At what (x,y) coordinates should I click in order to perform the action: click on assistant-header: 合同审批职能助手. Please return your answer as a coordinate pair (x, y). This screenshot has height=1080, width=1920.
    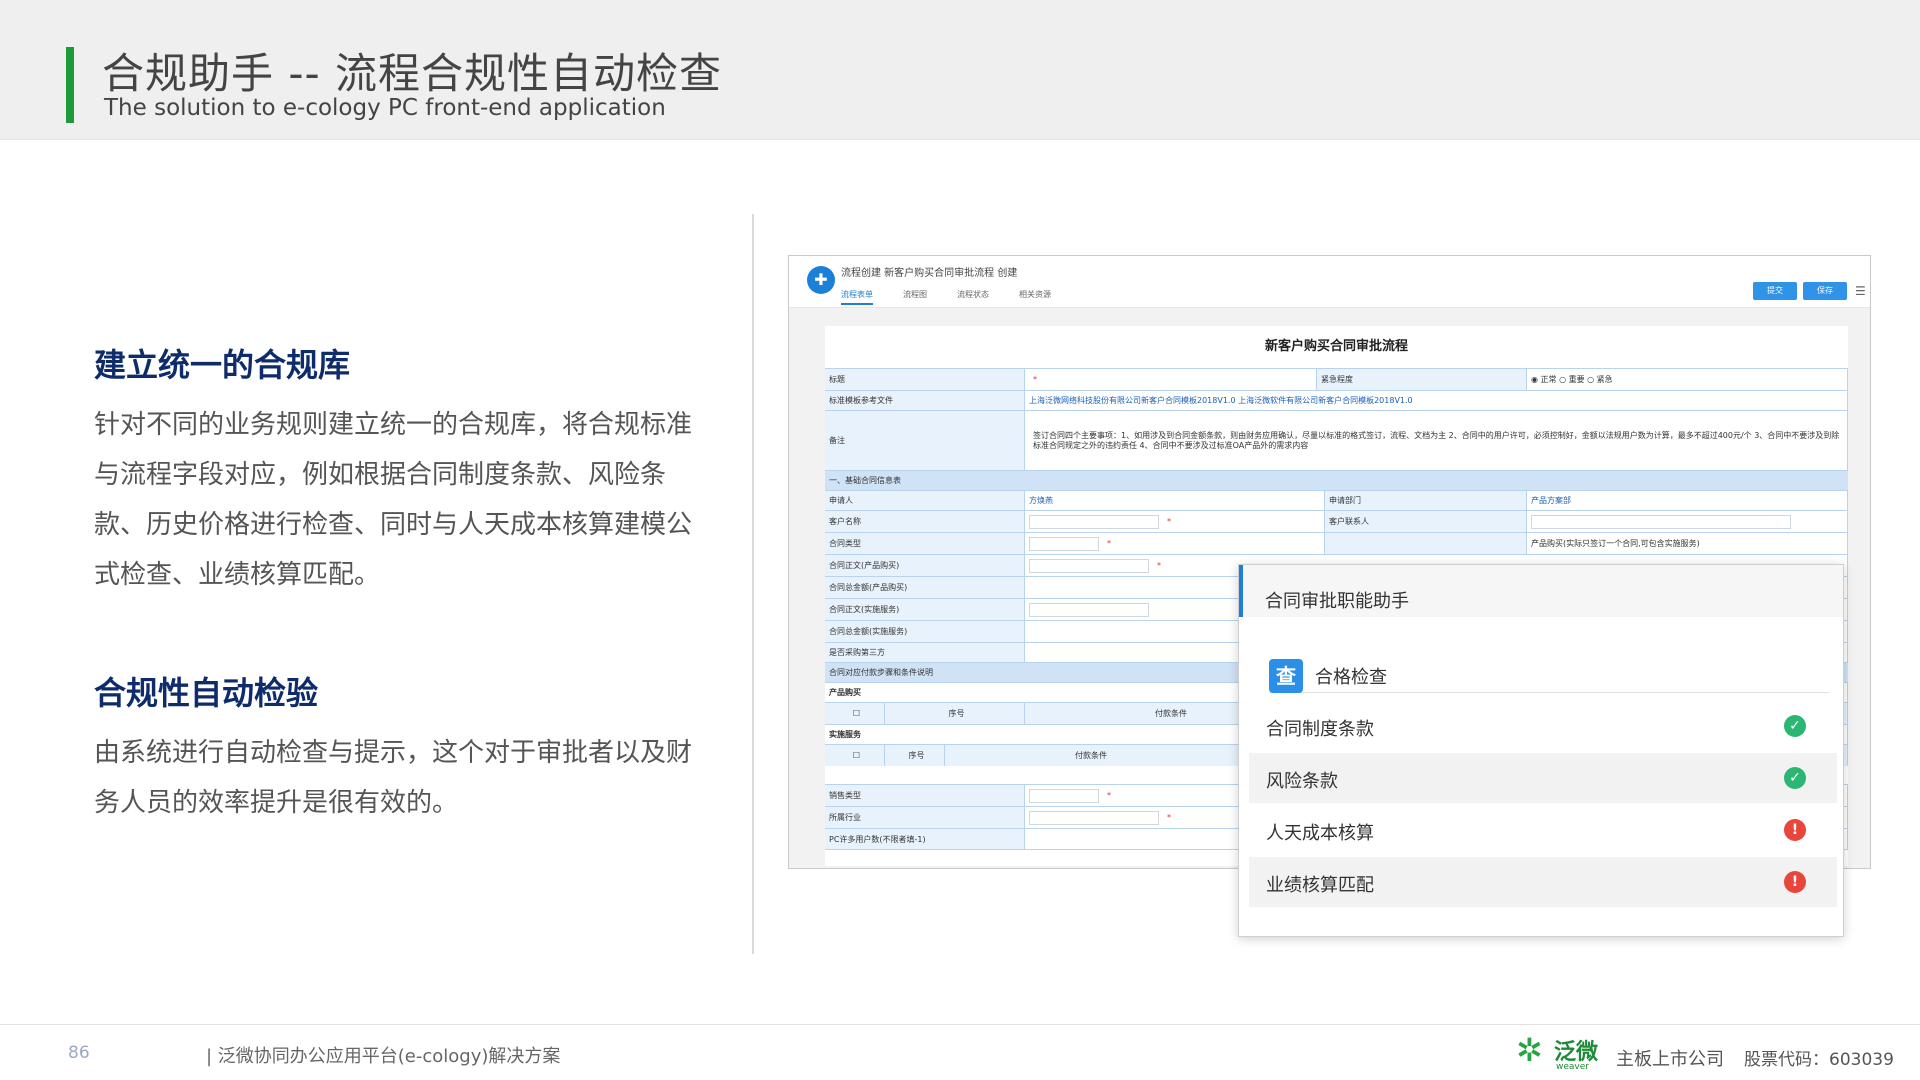
    Looking at the image, I should click on (1541, 591).